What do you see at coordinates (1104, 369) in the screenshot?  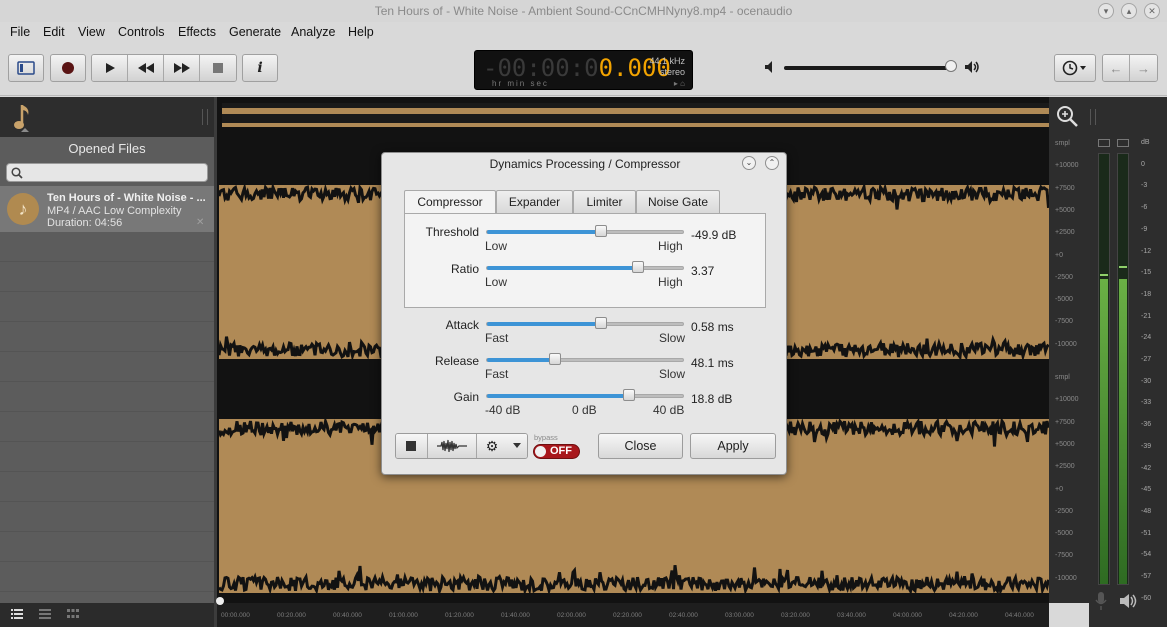 I see `meter-left` at bounding box center [1104, 369].